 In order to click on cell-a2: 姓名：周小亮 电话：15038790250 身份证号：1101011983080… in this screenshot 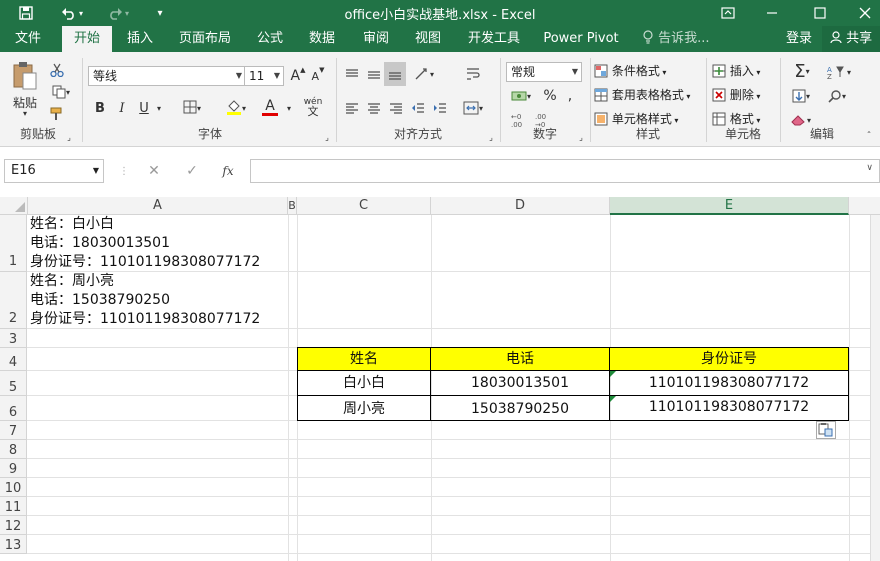, I will do `click(145, 300)`.